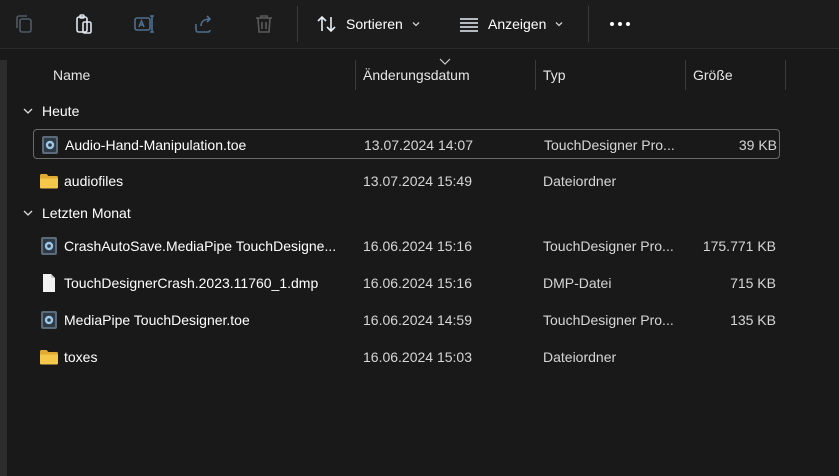 The height and width of the screenshot is (476, 839). I want to click on paste-icon, so click(84, 24).